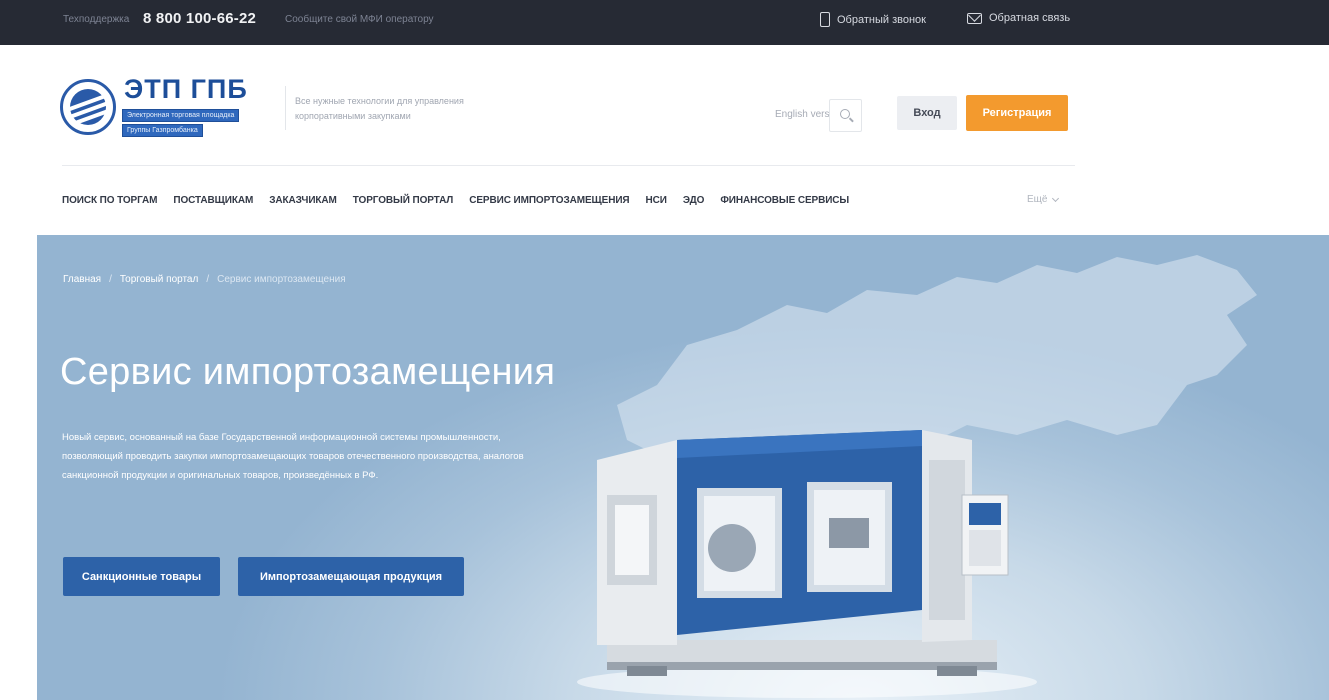 The height and width of the screenshot is (700, 1329). What do you see at coordinates (927, 113) in the screenshot?
I see `login-button: Вход` at bounding box center [927, 113].